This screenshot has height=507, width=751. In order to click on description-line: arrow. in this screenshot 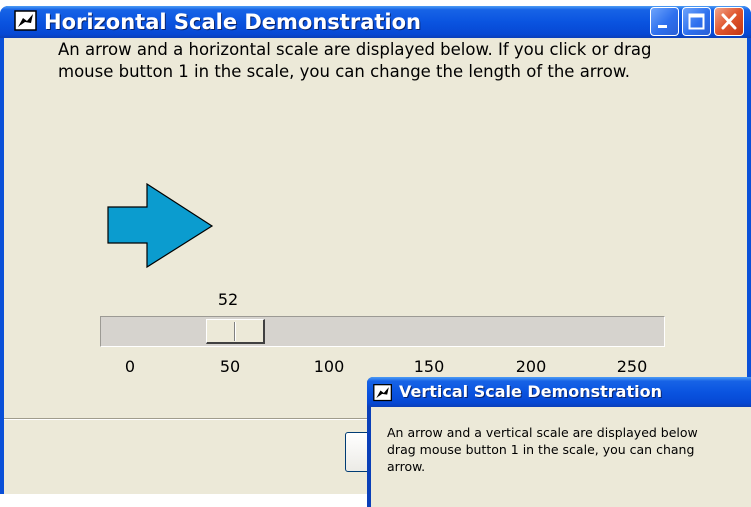, I will do `click(406, 466)`.